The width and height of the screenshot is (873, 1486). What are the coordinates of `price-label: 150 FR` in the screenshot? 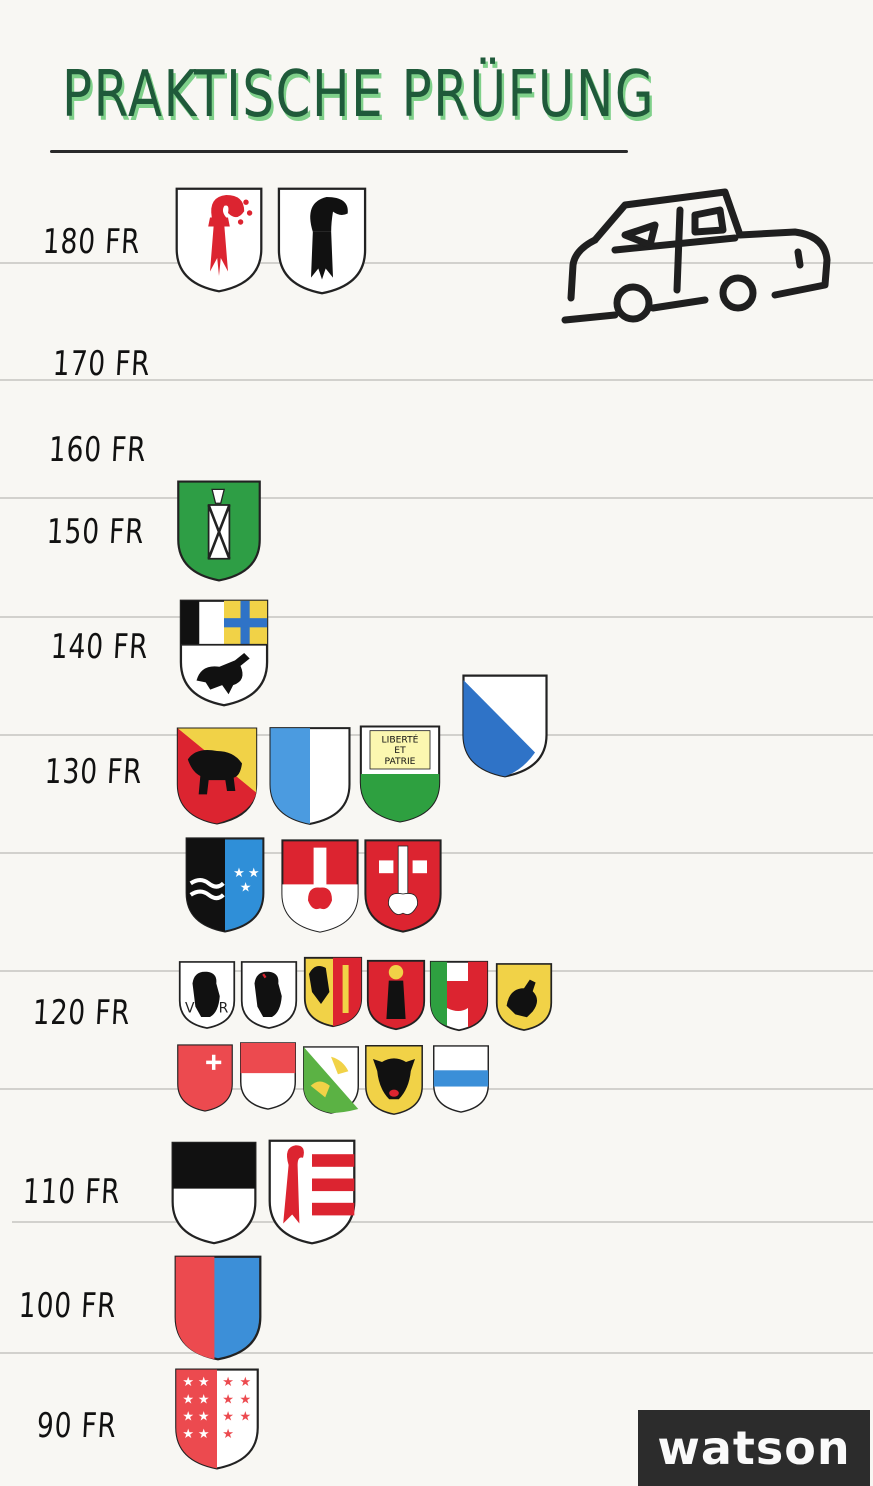 It's located at (95, 532).